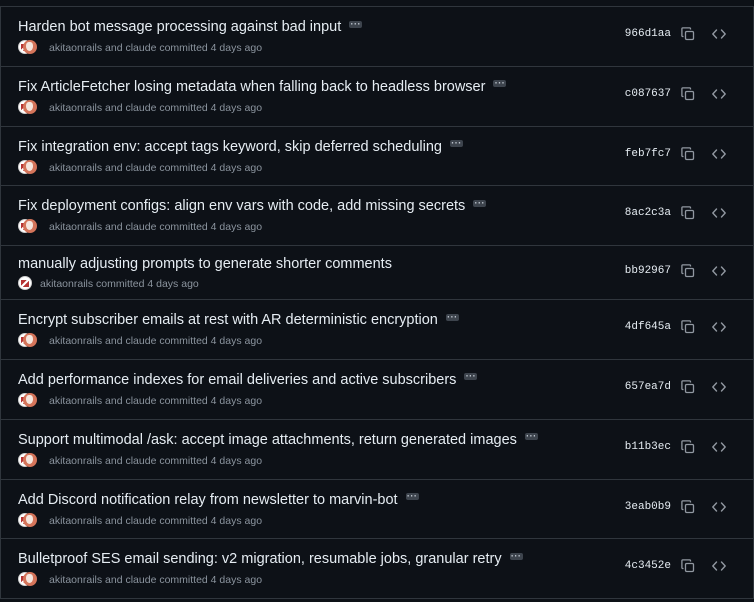 This screenshot has height=602, width=754. What do you see at coordinates (648, 213) in the screenshot?
I see `commit-sha-link: 8ac2c3a` at bounding box center [648, 213].